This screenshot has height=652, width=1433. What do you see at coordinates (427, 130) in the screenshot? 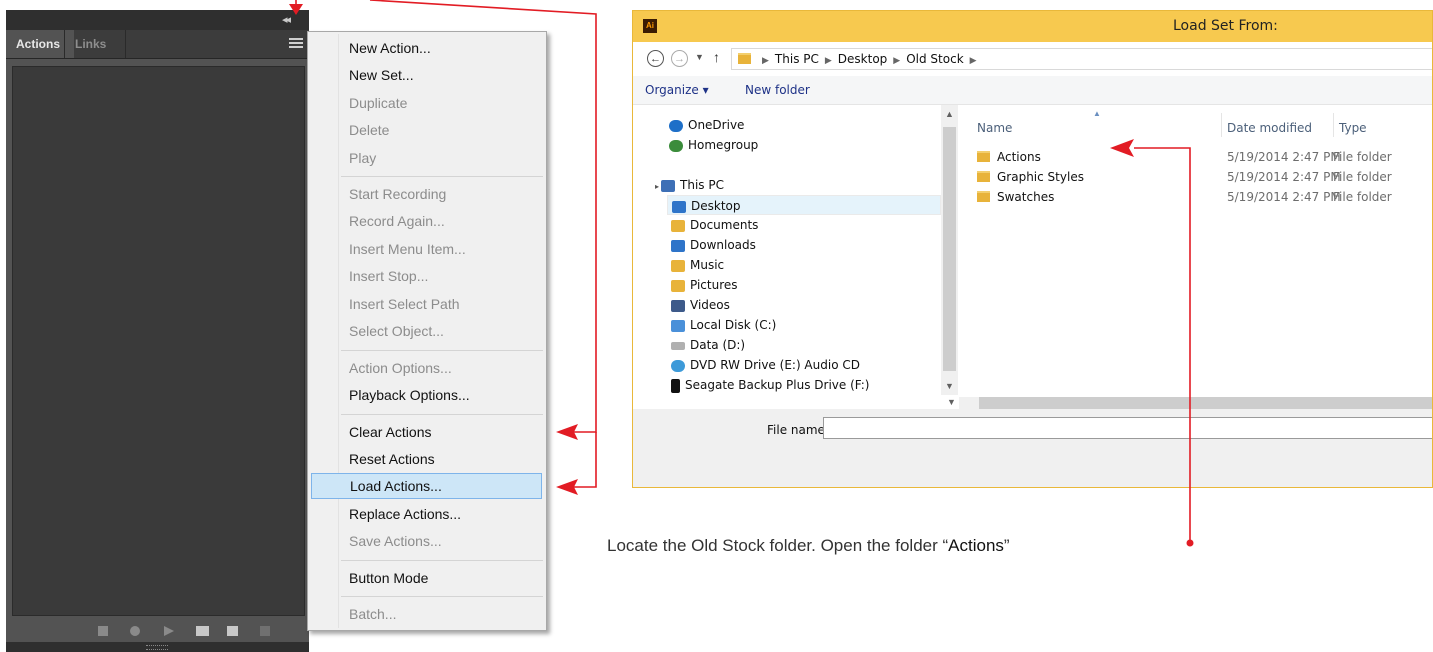
I see `menu-item-delete: Delete` at bounding box center [427, 130].